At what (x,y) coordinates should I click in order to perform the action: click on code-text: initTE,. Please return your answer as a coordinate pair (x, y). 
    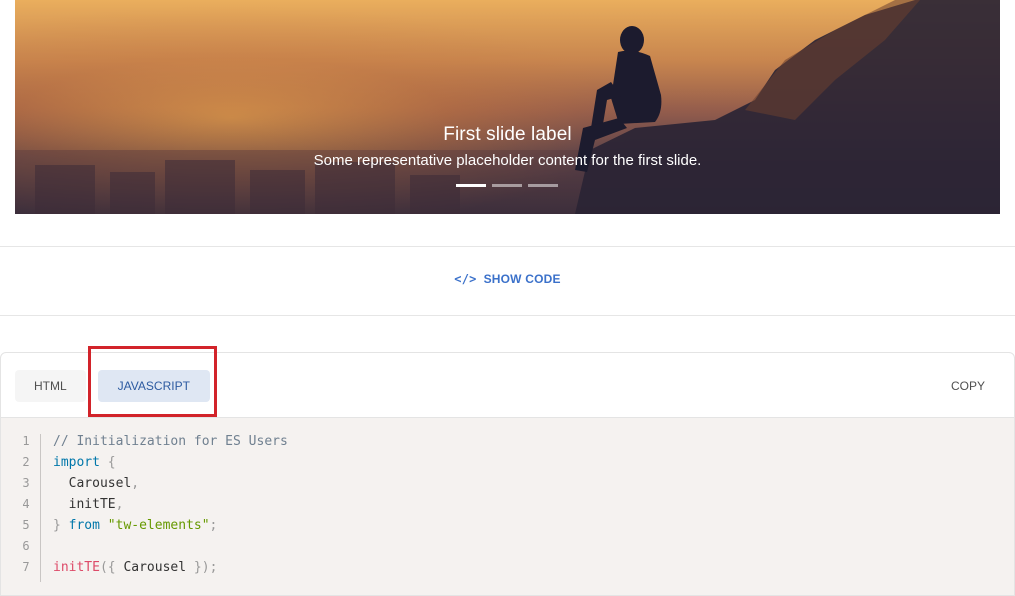
    Looking at the image, I should click on (88, 504).